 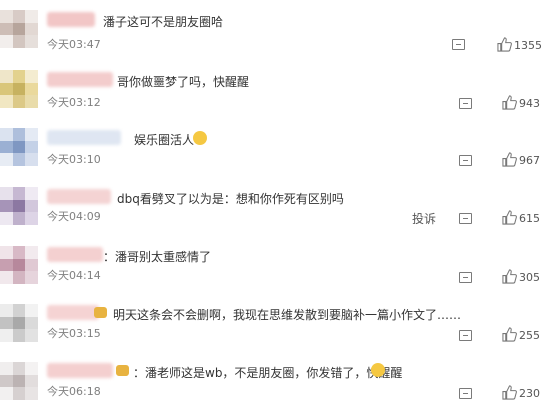 What do you see at coordinates (74, 216) in the screenshot?
I see `timestamp: 今天04:09` at bounding box center [74, 216].